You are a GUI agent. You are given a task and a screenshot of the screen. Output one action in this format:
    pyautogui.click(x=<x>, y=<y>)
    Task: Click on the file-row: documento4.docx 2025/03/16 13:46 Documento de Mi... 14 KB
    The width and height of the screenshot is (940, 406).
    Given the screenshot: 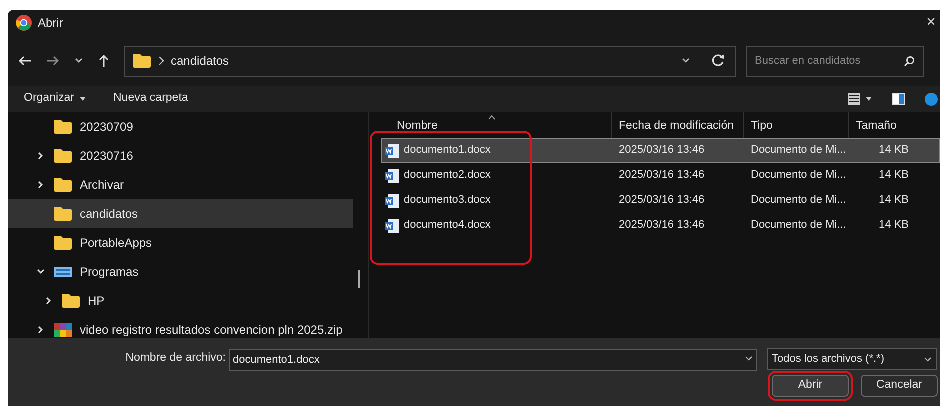 What is the action you would take?
    pyautogui.click(x=660, y=225)
    